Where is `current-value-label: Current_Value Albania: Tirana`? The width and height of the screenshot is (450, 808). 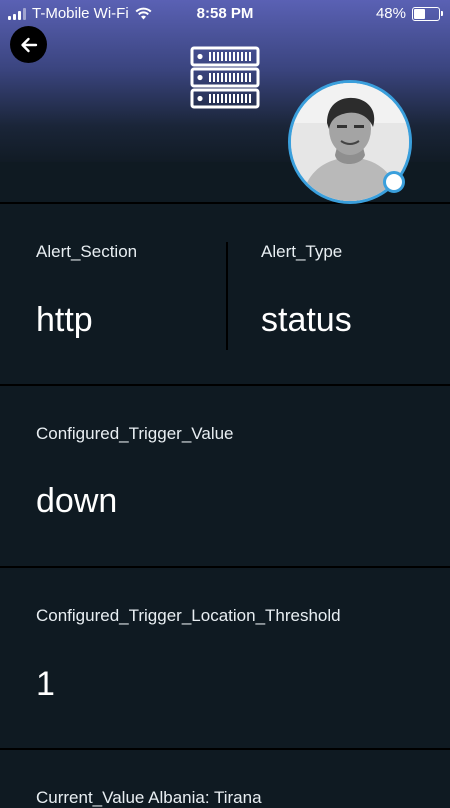
current-value-label: Current_Value Albania: Tirana is located at coordinates (149, 797).